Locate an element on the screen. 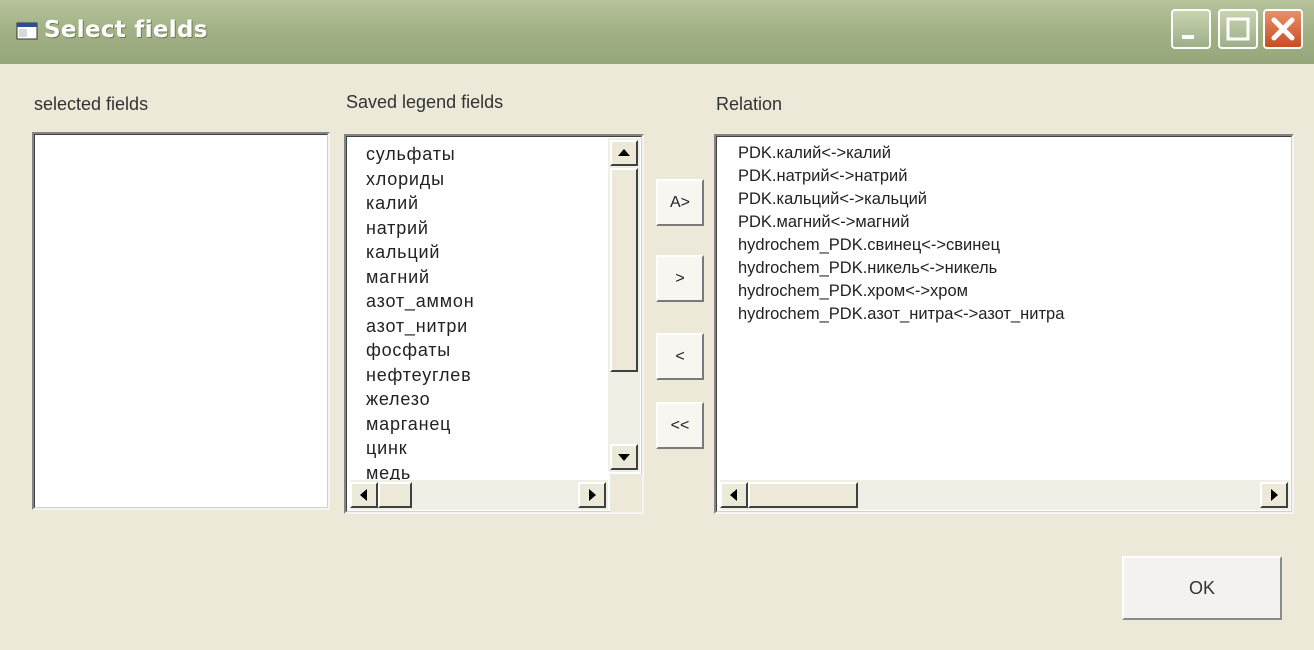 This screenshot has height=650, width=1314. relation-item: hydrochem_PDK.никель<->никель is located at coordinates (901, 268).